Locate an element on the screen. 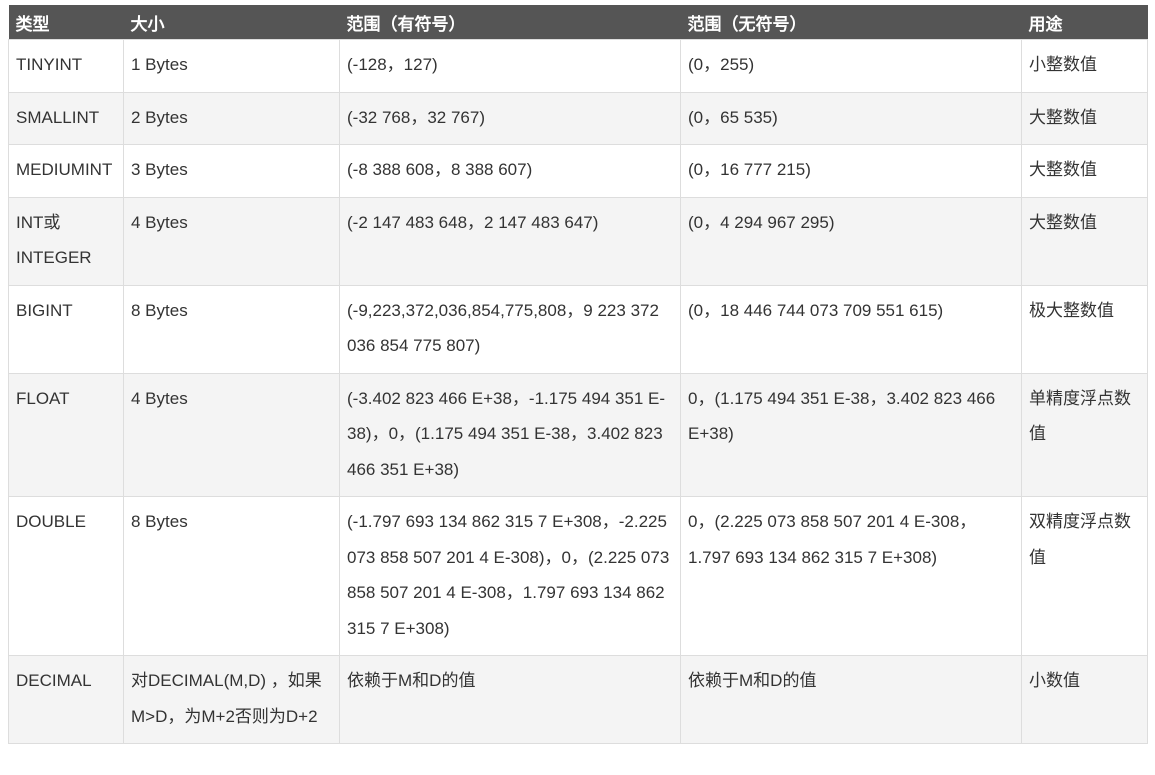 Image resolution: width=1155 pixels, height=775 pixels. header-size: 大小 is located at coordinates (231, 22).